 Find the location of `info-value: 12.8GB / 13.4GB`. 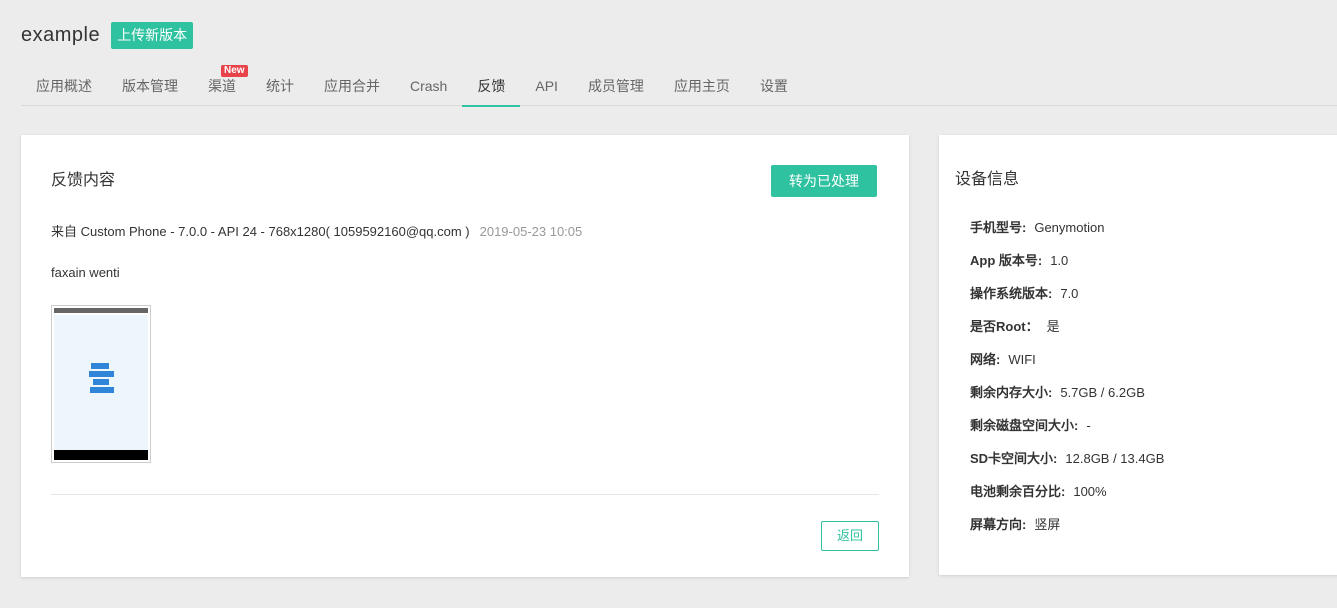

info-value: 12.8GB / 13.4GB is located at coordinates (1115, 458).